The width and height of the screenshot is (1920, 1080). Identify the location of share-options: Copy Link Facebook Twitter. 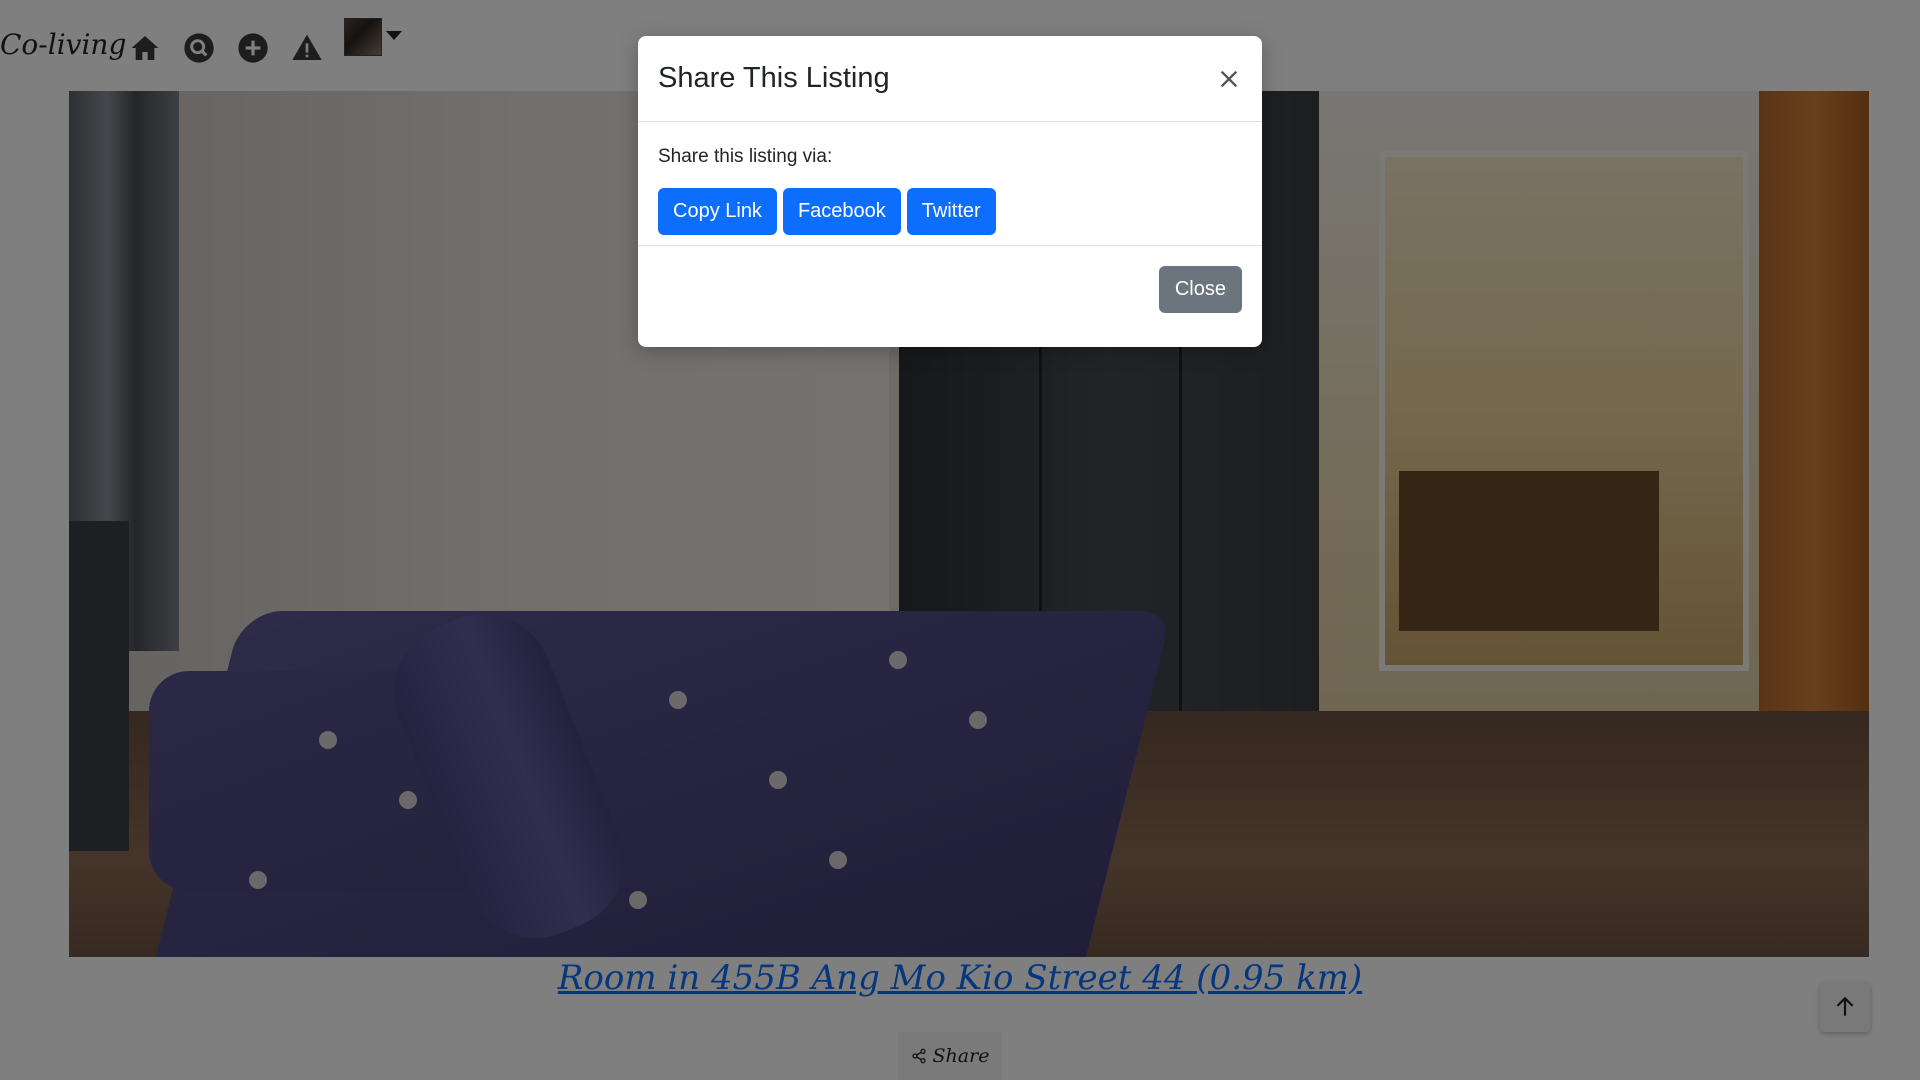
(827, 211).